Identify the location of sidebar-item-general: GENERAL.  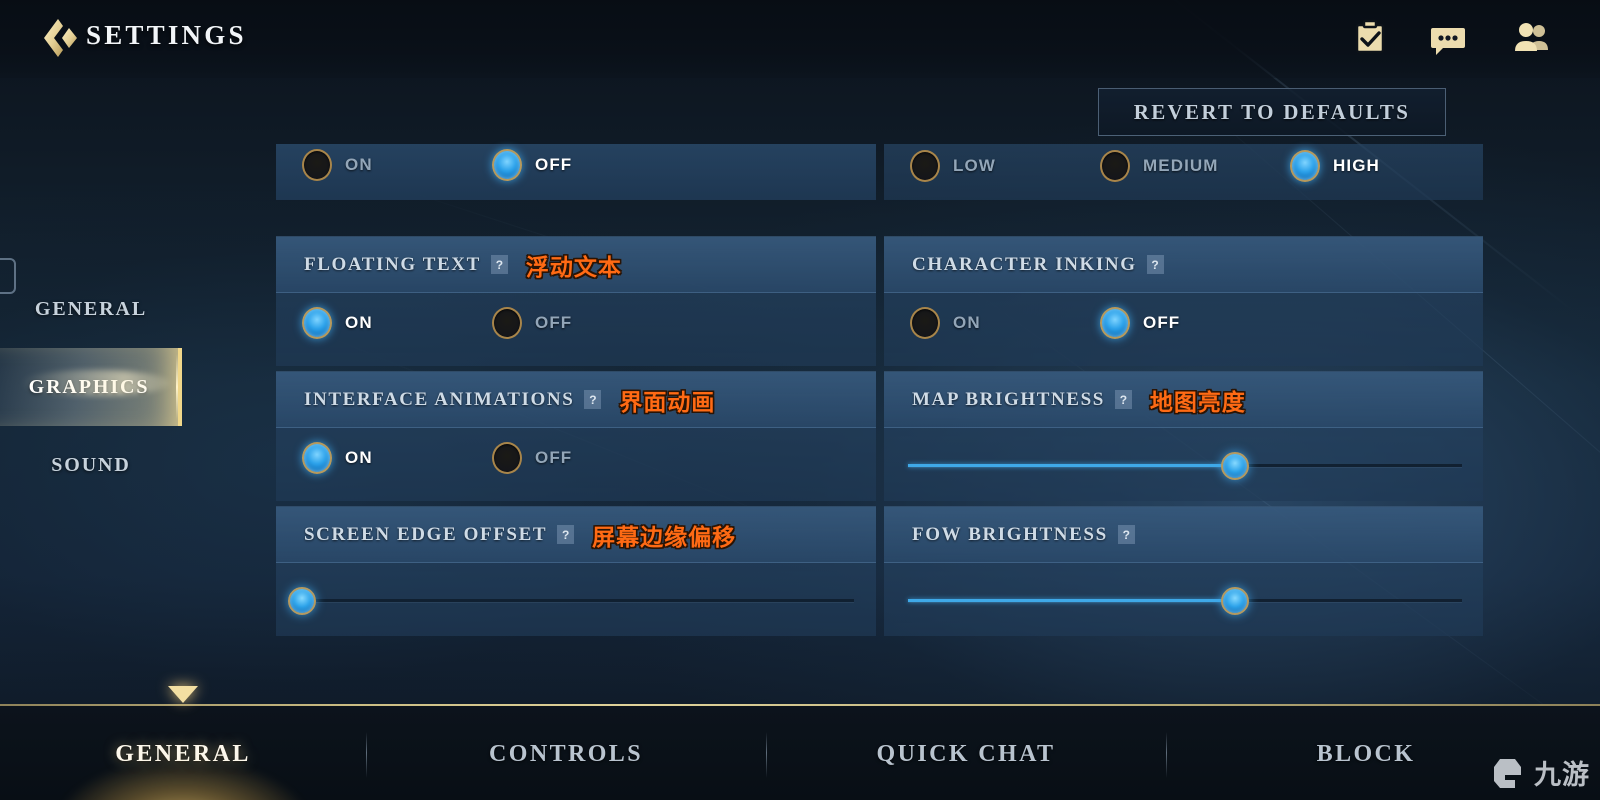
(91, 309).